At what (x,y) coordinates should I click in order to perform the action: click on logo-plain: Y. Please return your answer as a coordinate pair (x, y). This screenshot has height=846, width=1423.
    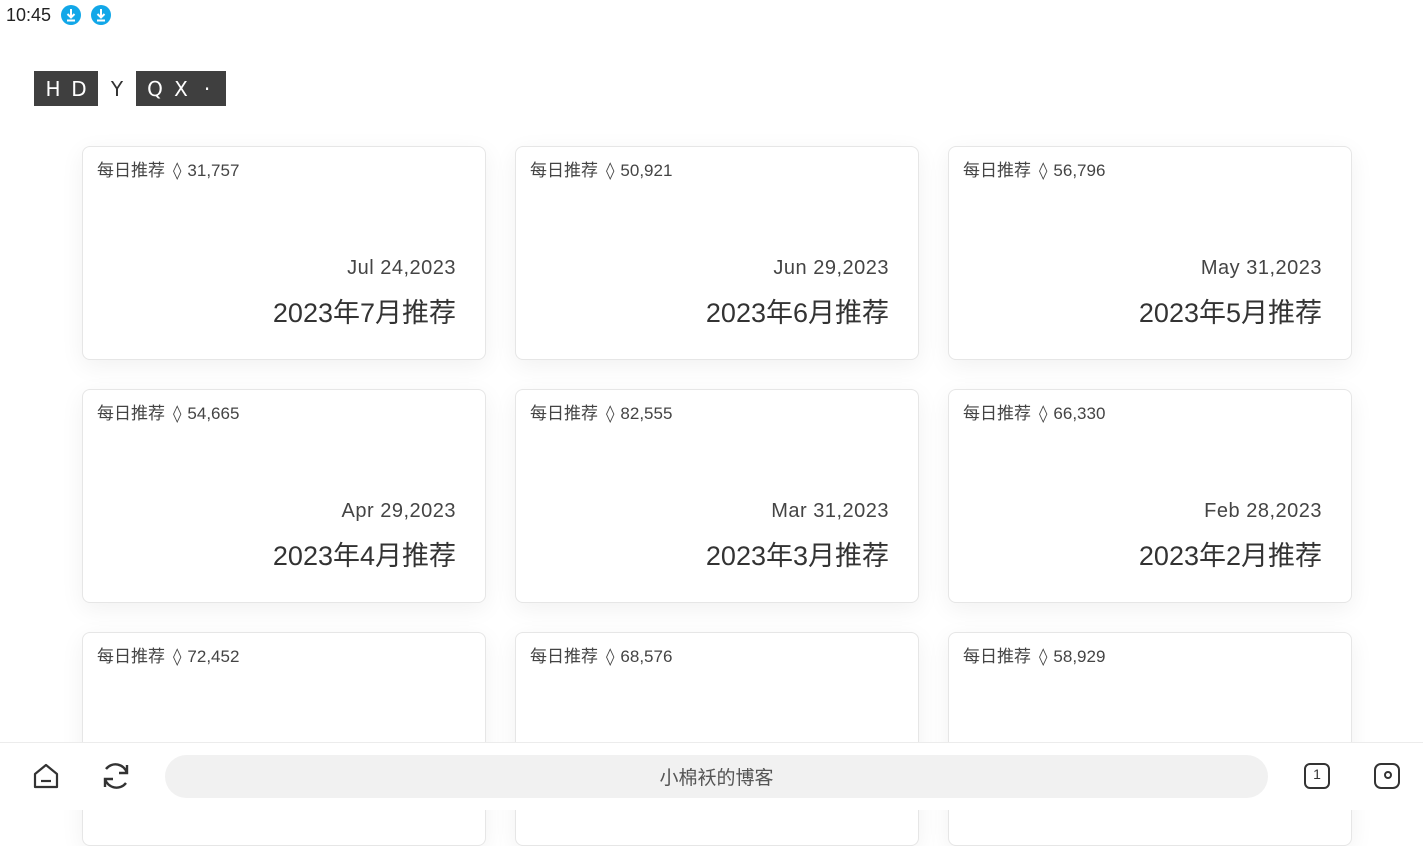
    Looking at the image, I should click on (117, 88).